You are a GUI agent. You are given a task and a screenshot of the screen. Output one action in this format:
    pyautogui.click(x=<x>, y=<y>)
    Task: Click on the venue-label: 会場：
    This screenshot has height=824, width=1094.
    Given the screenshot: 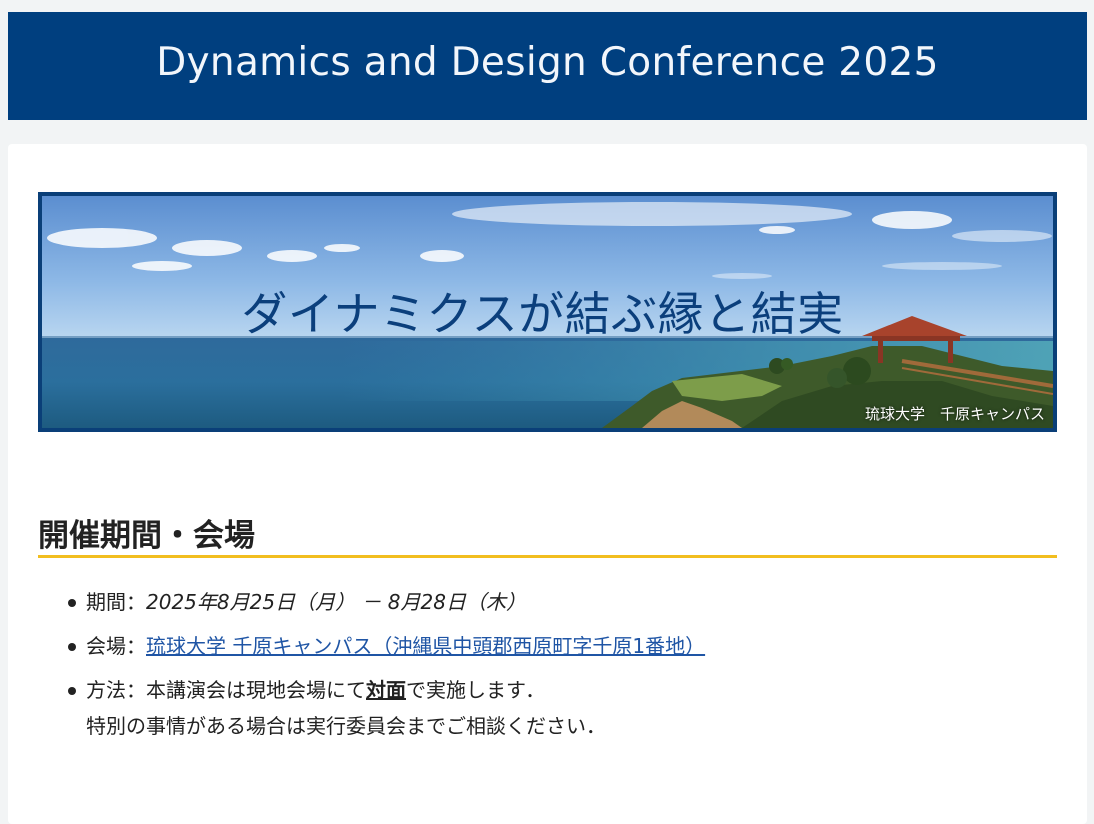 What is the action you would take?
    pyautogui.click(x=116, y=646)
    